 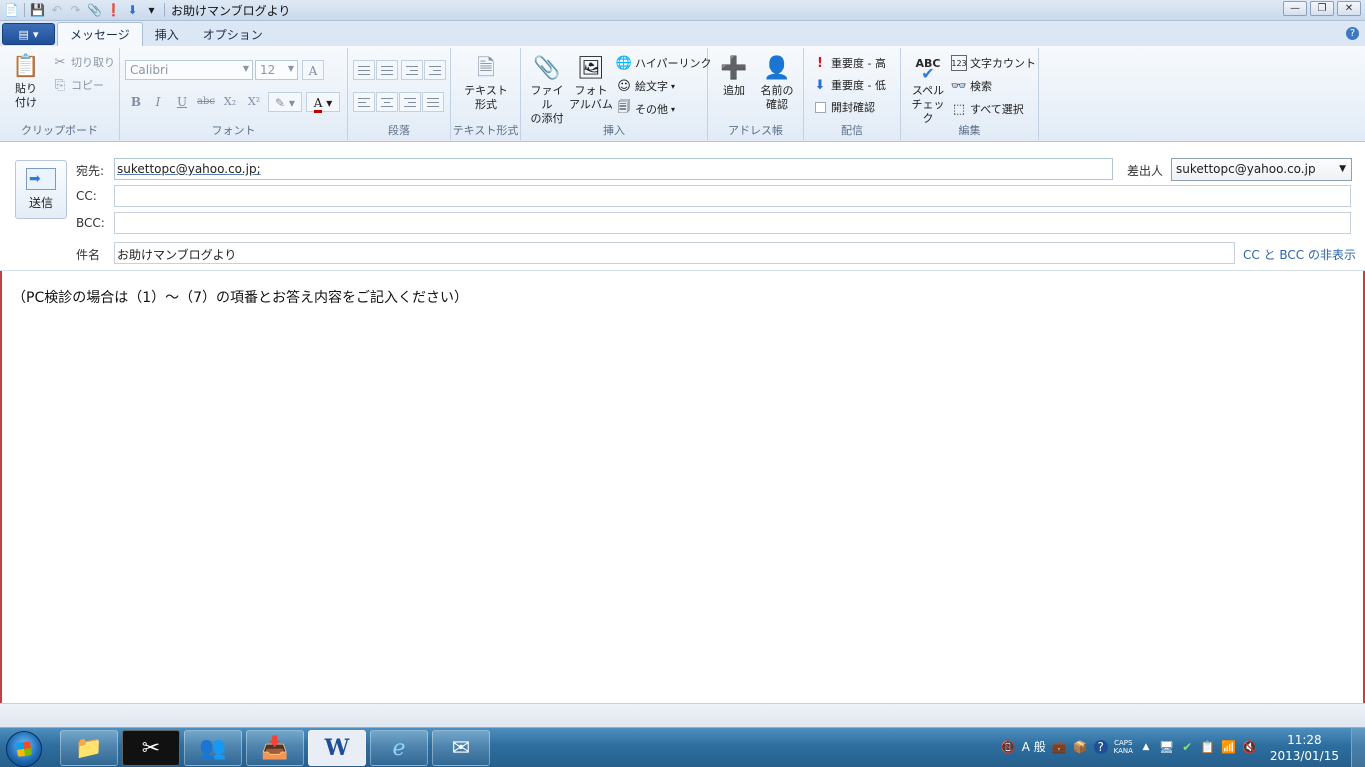 What do you see at coordinates (167, 34) in the screenshot?
I see `tab-insert: 挿入` at bounding box center [167, 34].